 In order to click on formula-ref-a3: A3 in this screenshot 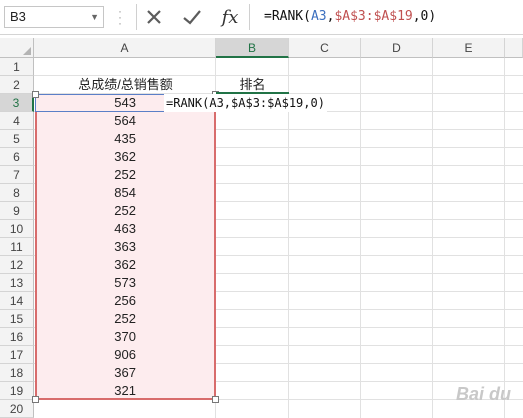, I will do `click(318, 16)`.